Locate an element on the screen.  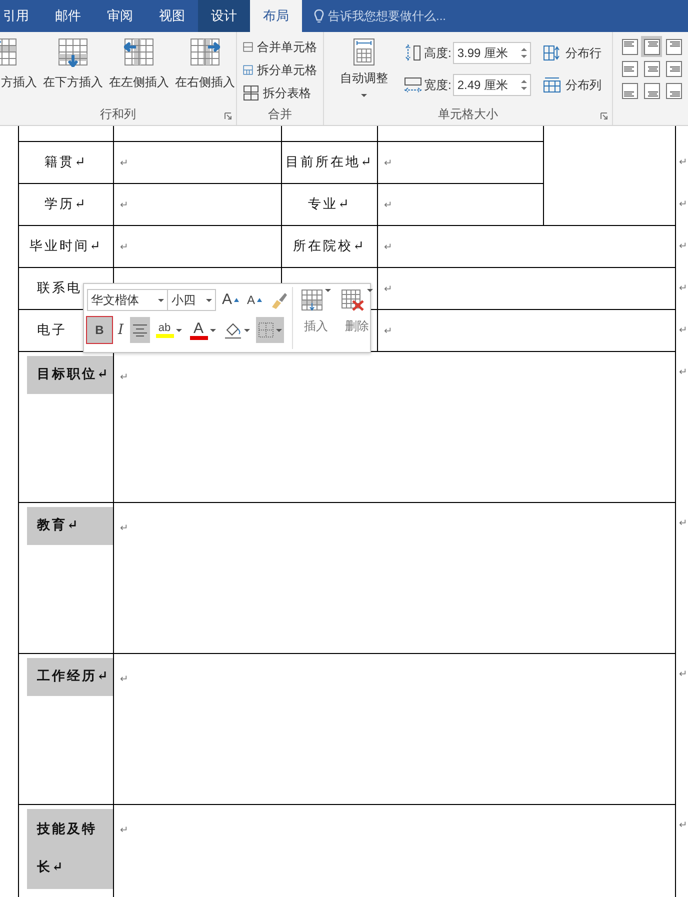
field-label: 目前所在地↵ is located at coordinates (330, 162).